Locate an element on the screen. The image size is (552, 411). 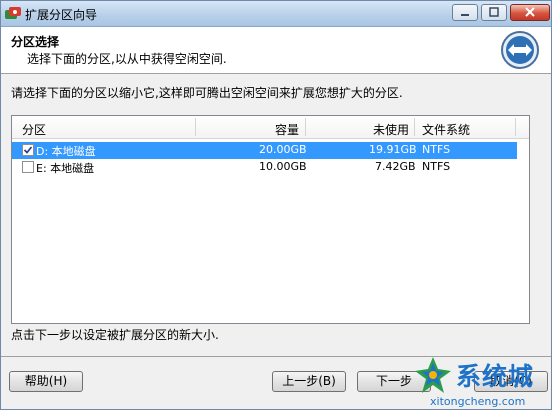
column-free: 未使用 is located at coordinates (391, 129).